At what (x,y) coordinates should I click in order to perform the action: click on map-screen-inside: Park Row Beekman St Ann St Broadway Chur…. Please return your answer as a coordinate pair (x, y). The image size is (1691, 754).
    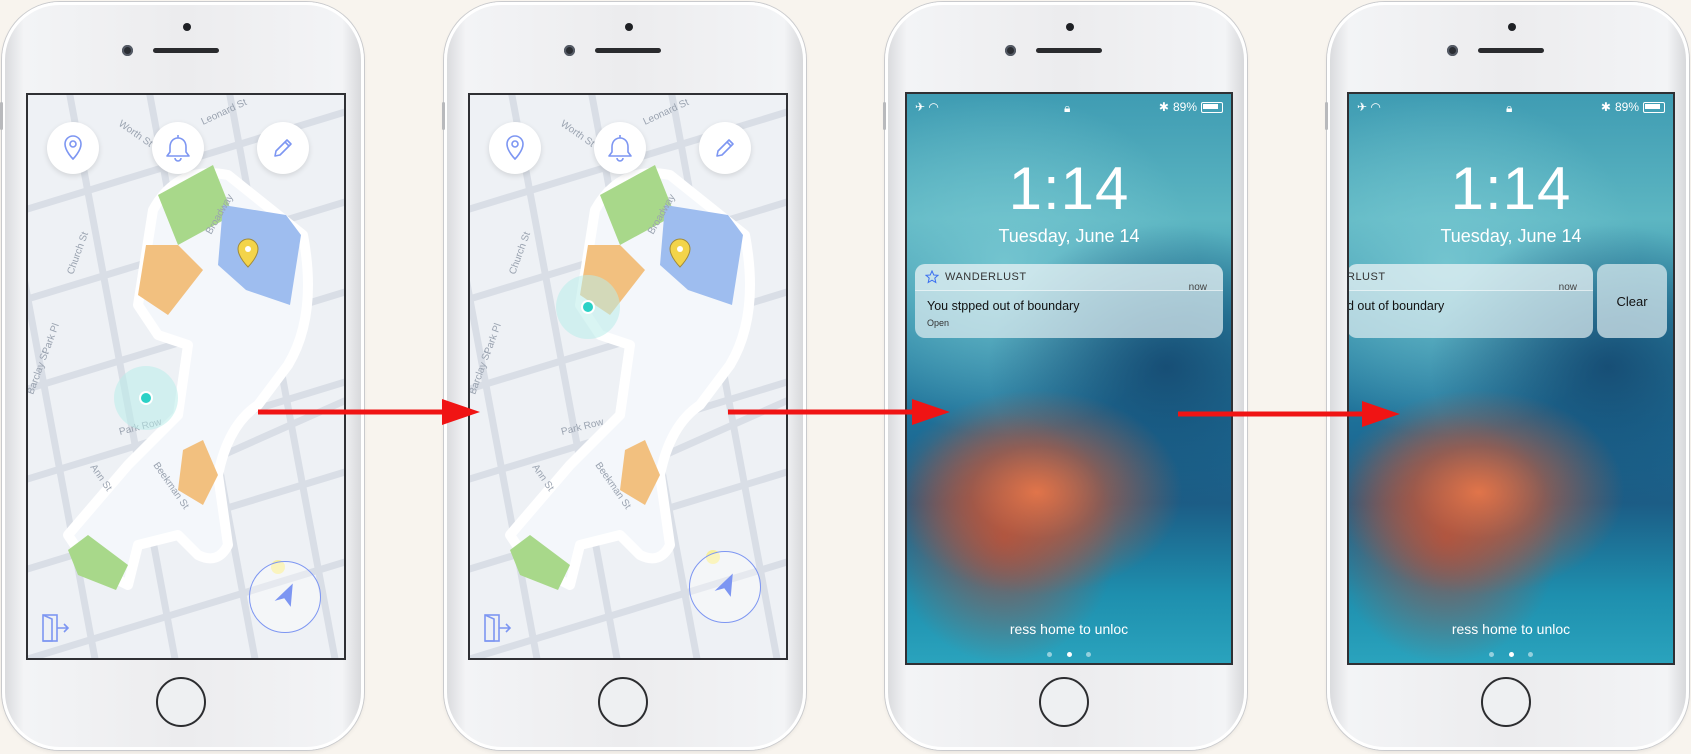
    Looking at the image, I should click on (186, 376).